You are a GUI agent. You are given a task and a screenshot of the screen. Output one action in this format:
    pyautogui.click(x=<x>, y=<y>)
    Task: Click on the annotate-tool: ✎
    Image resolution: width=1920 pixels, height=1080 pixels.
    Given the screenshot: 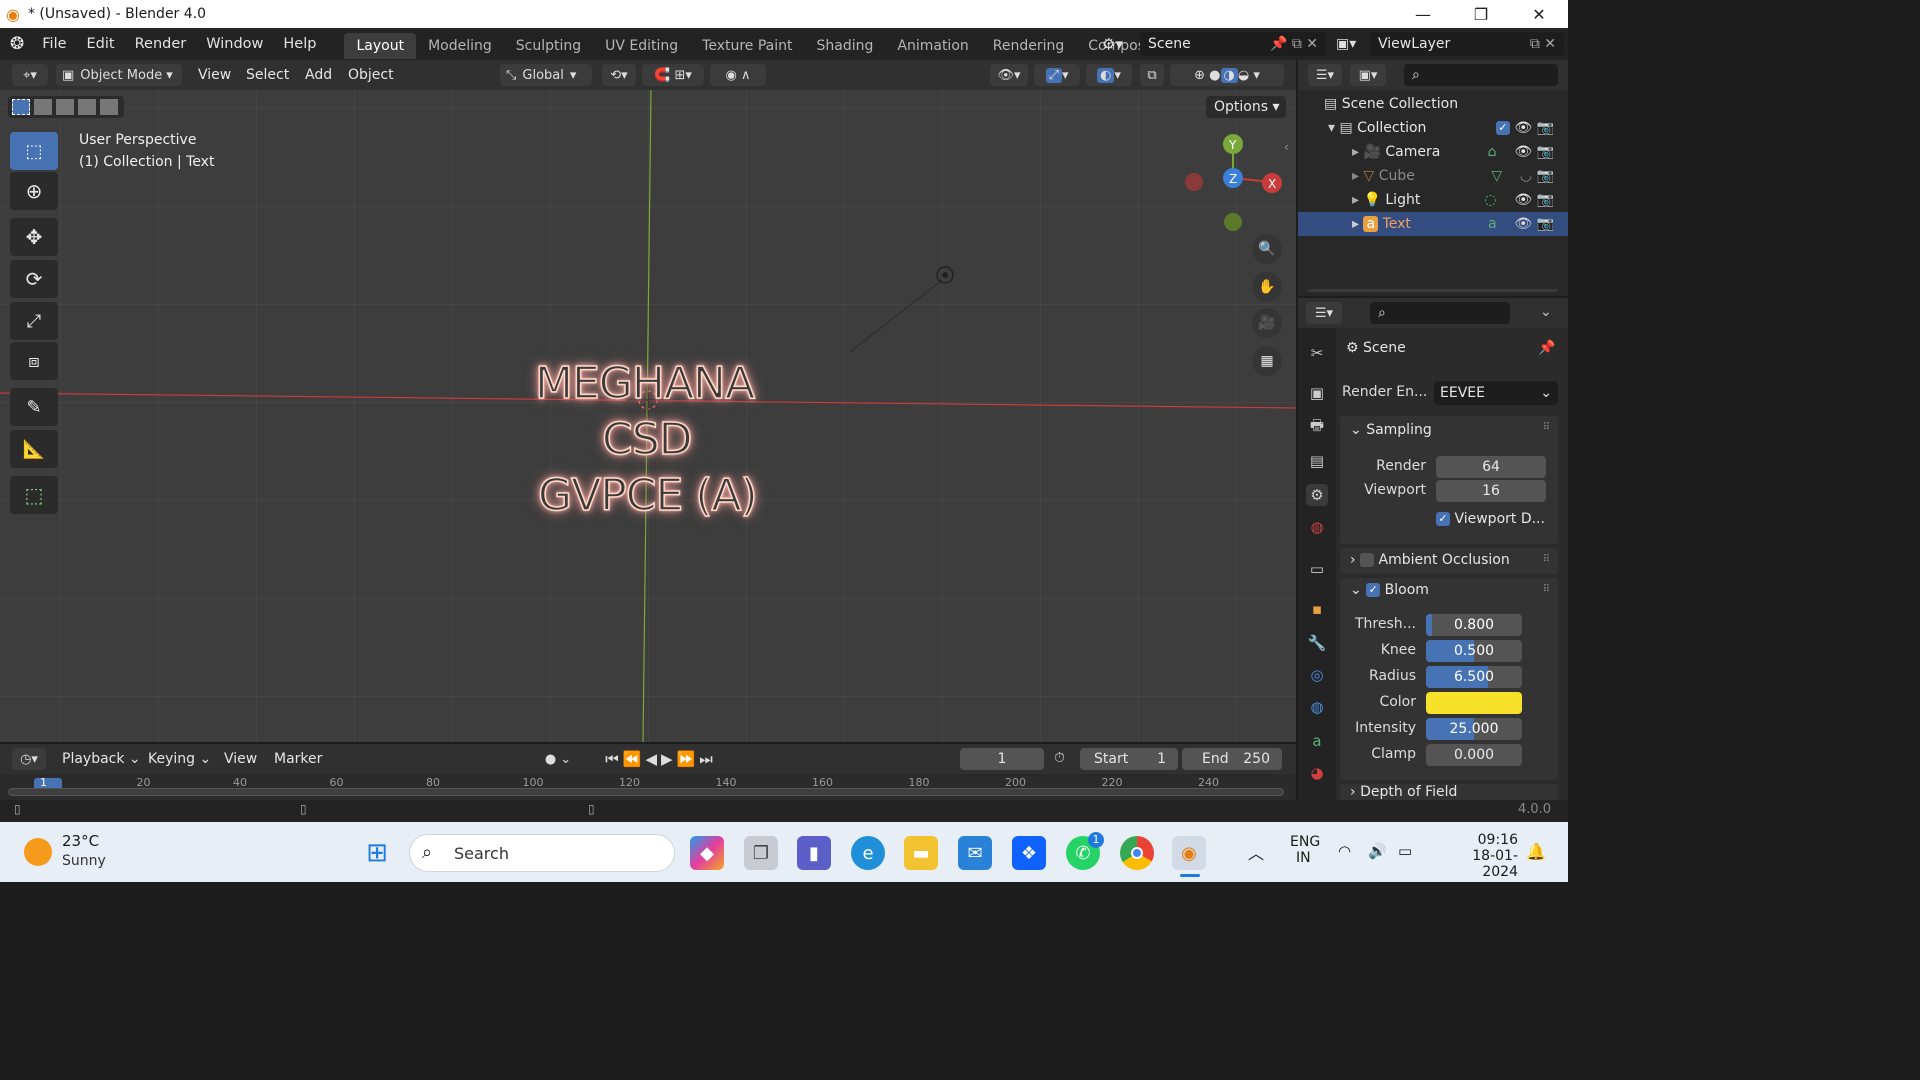 What is the action you would take?
    pyautogui.click(x=34, y=407)
    